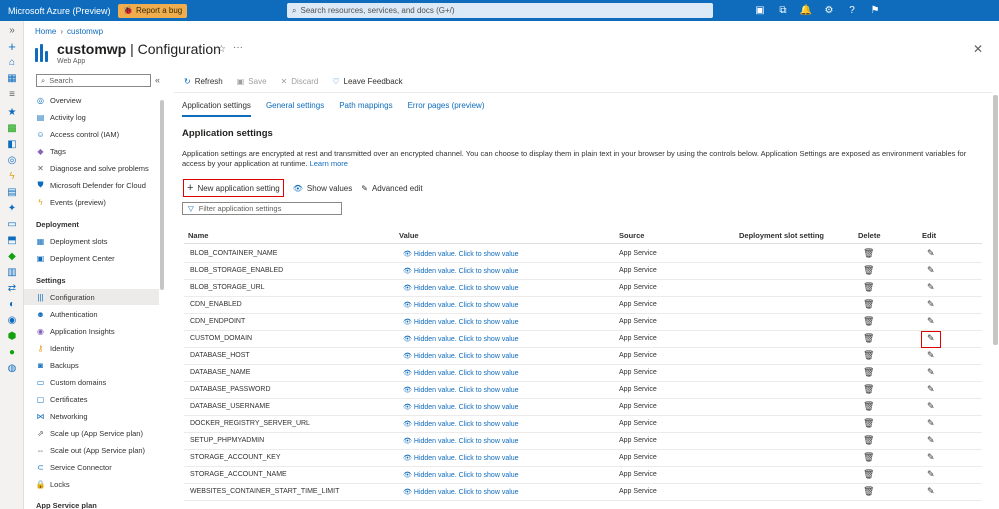 The image size is (999, 509). I want to click on menu-item-defender: ⛊ Microsoft Defender for Cloud, so click(91, 185).